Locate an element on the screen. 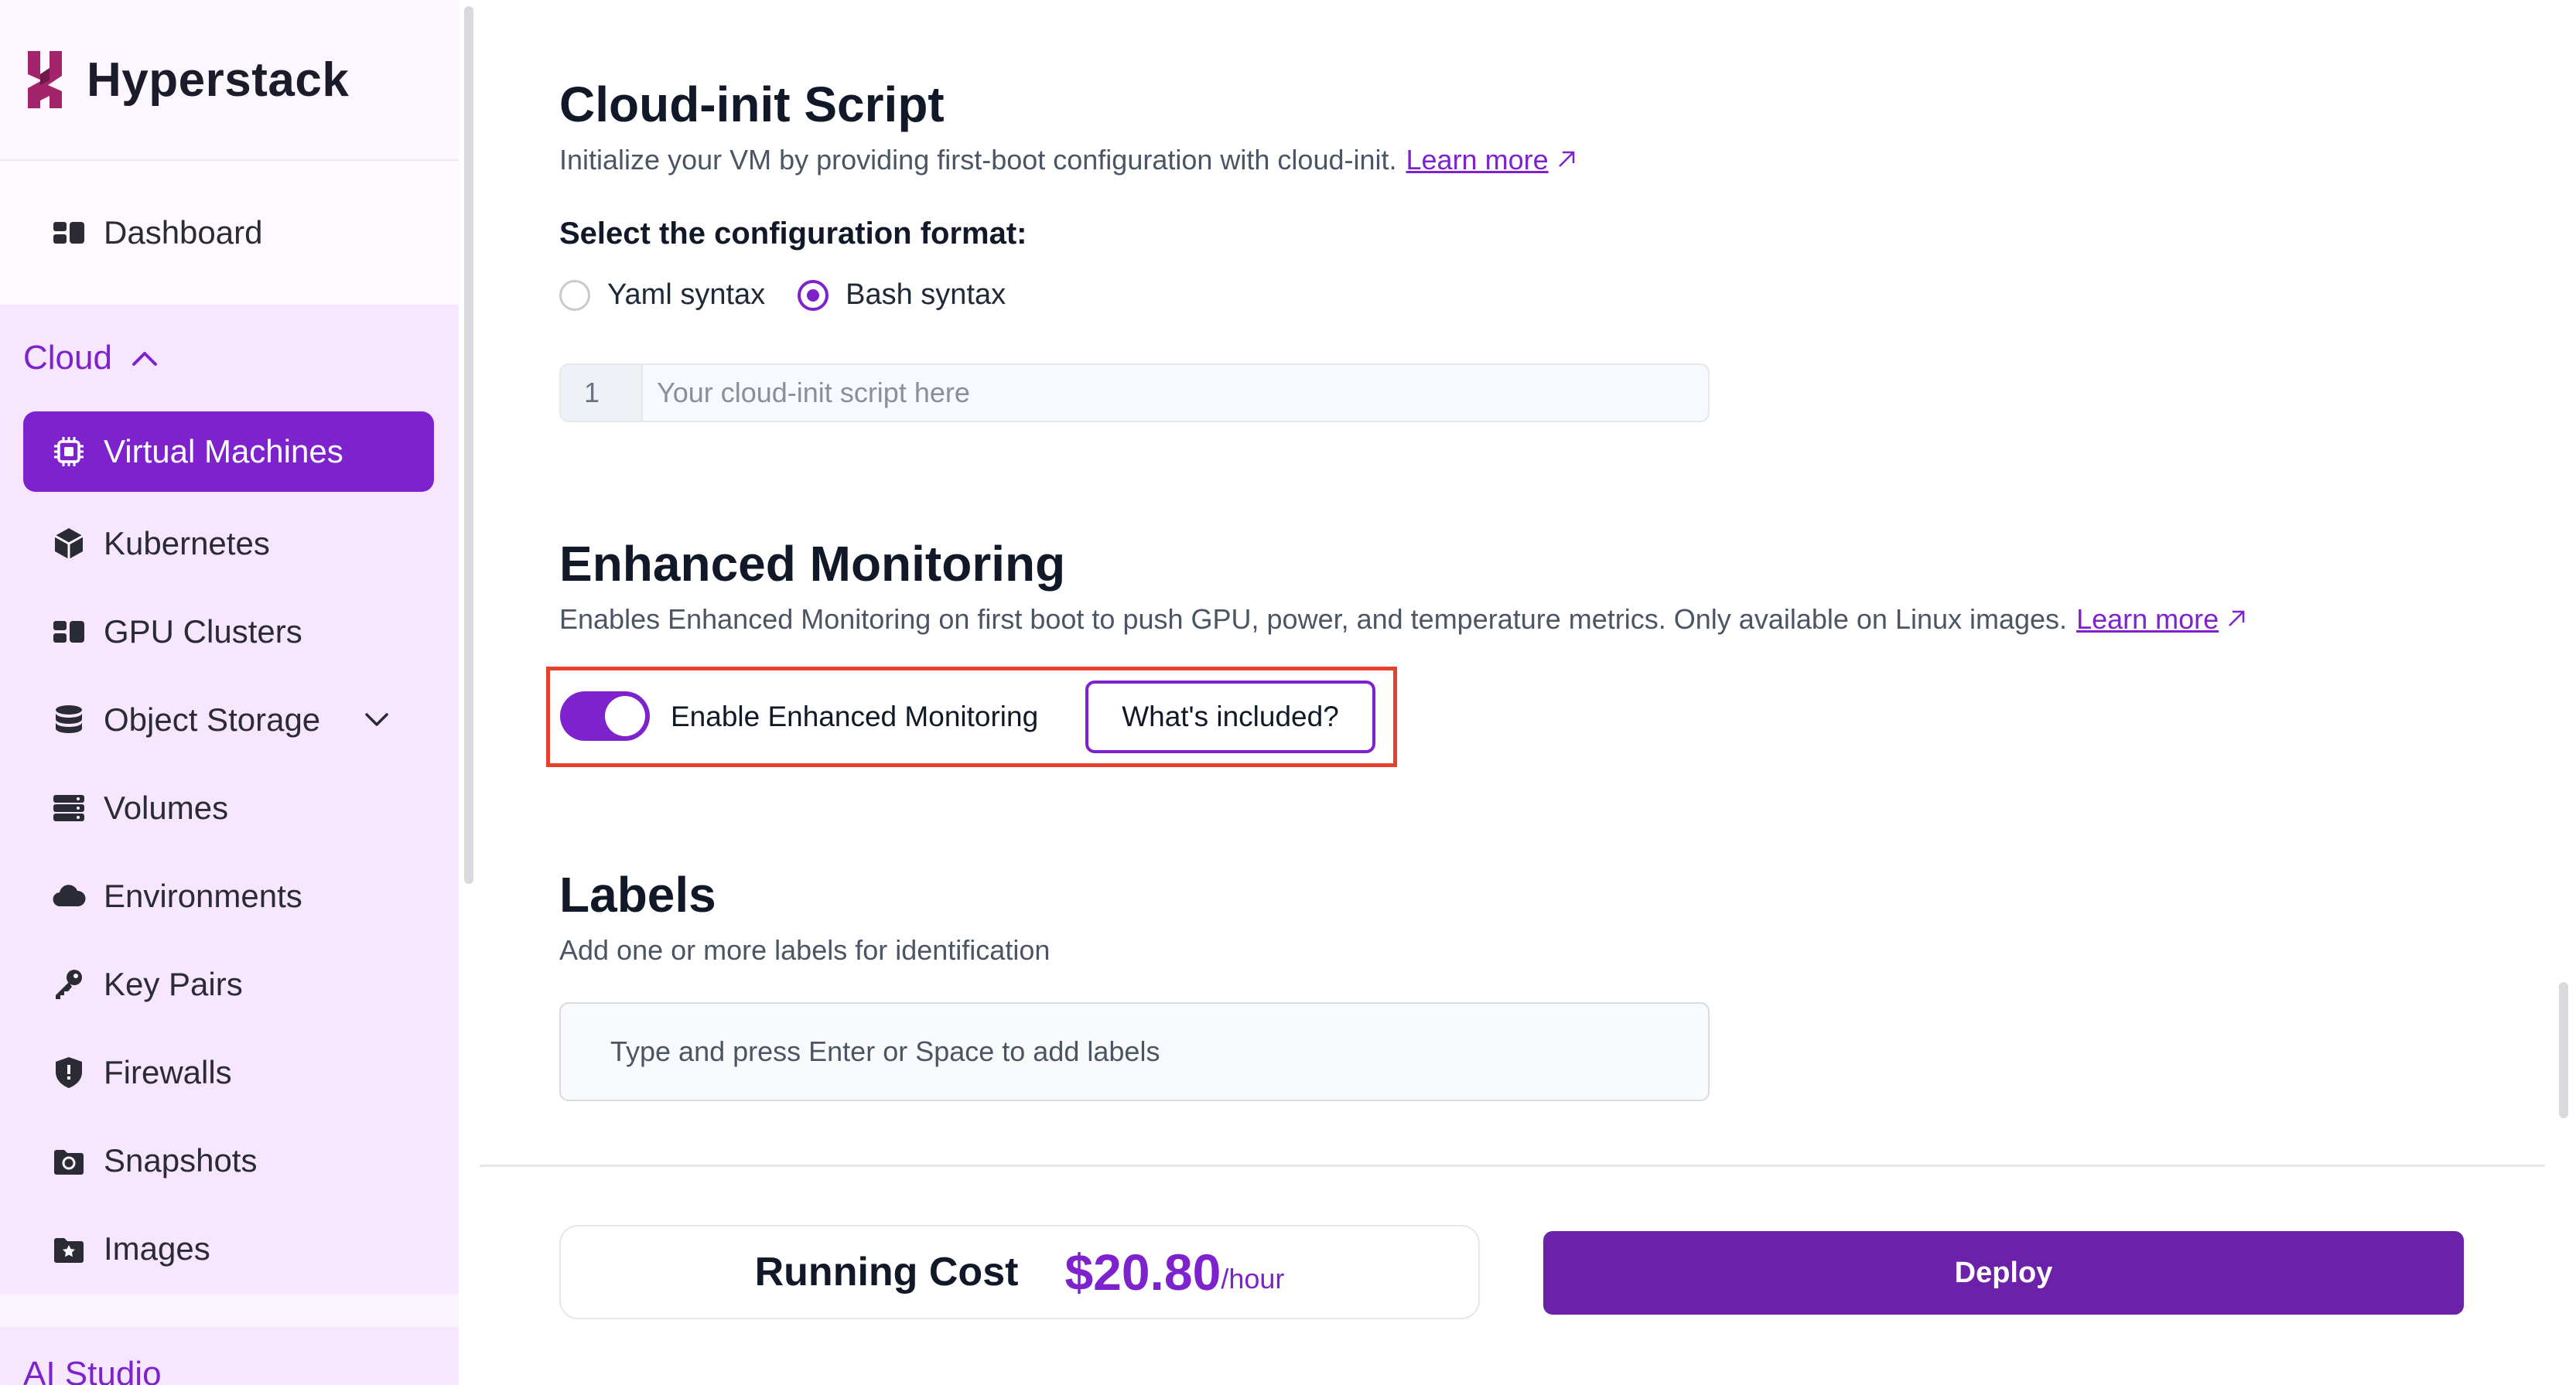  line-number-gutter: 1 is located at coordinates (602, 393).